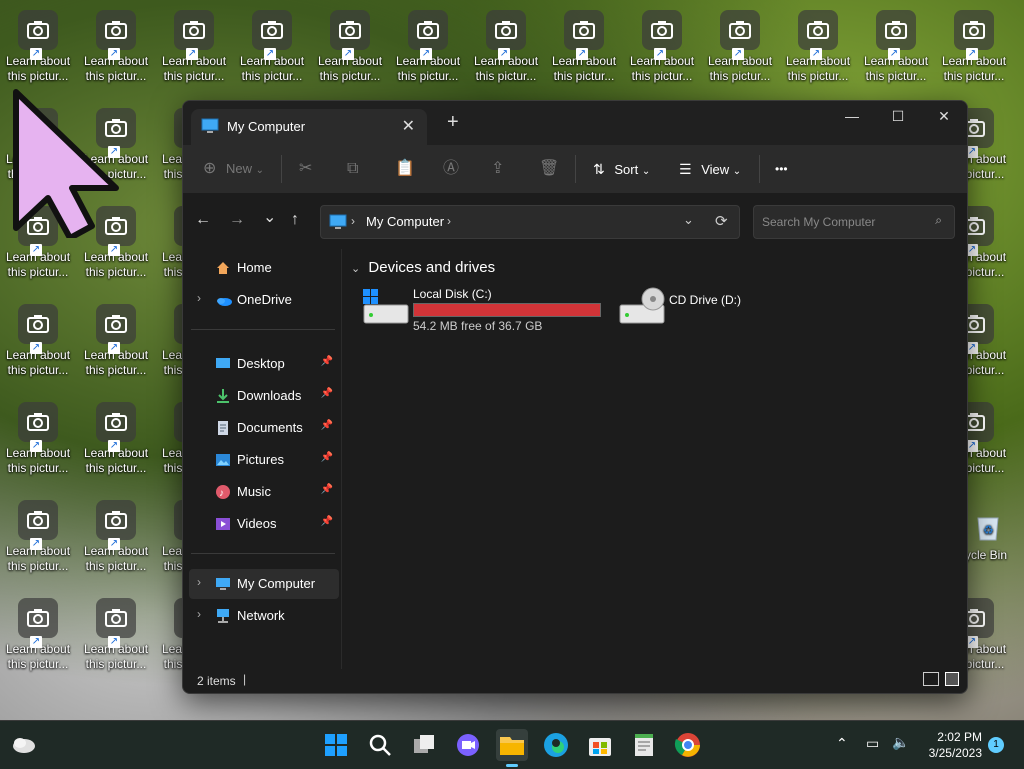  I want to click on tiles-view-icon, so click(952, 679).